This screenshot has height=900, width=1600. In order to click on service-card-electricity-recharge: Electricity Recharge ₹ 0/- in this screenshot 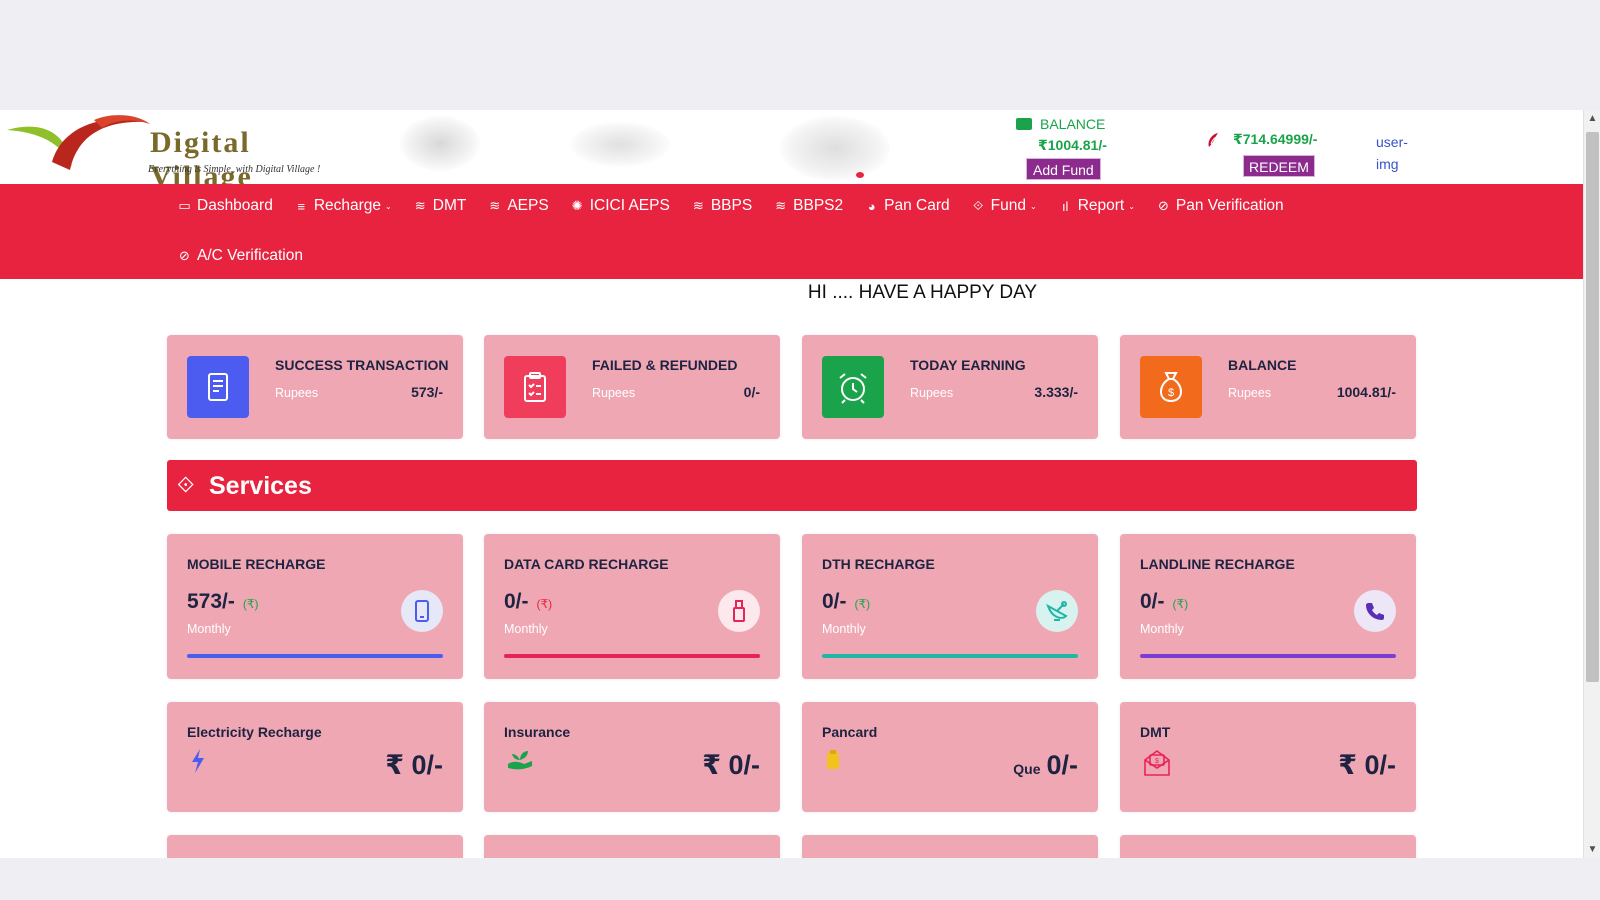, I will do `click(315, 757)`.